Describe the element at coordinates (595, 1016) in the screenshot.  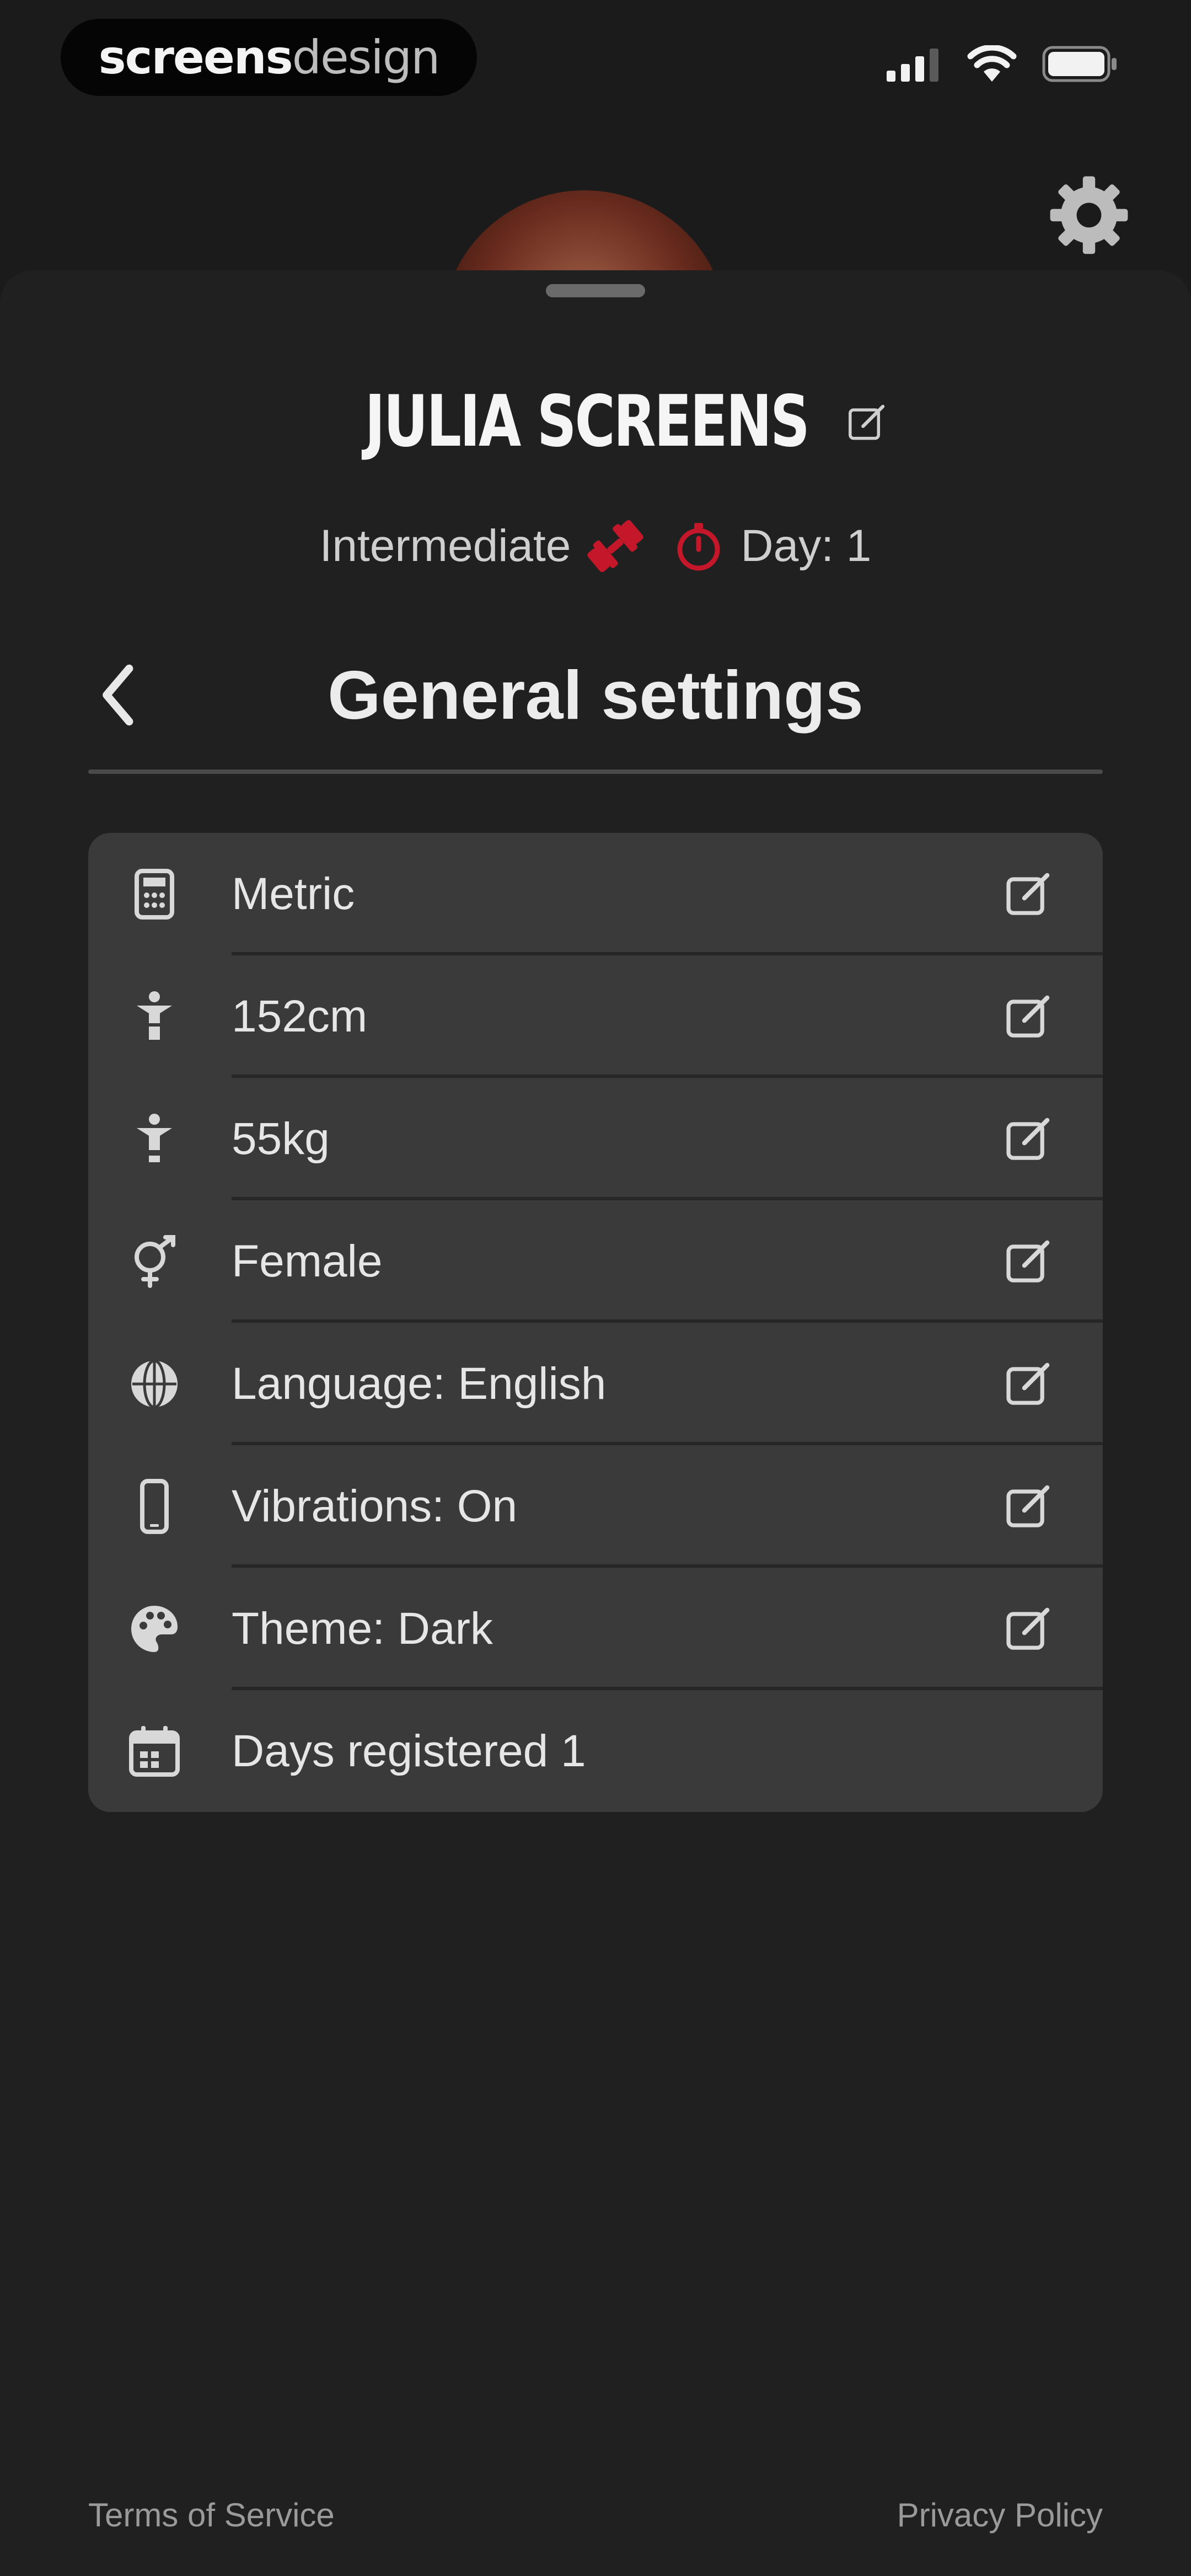
I see `setting-row-height: 152cm` at that location.